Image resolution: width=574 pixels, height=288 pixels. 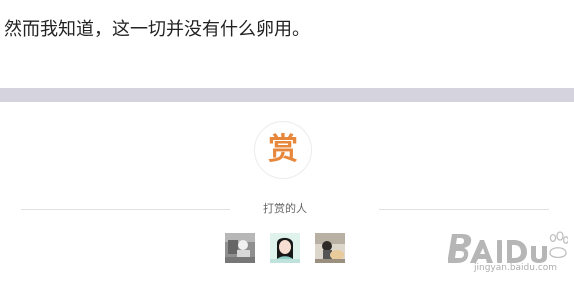 What do you see at coordinates (125, 209) in the screenshot?
I see `reward-divider-left` at bounding box center [125, 209].